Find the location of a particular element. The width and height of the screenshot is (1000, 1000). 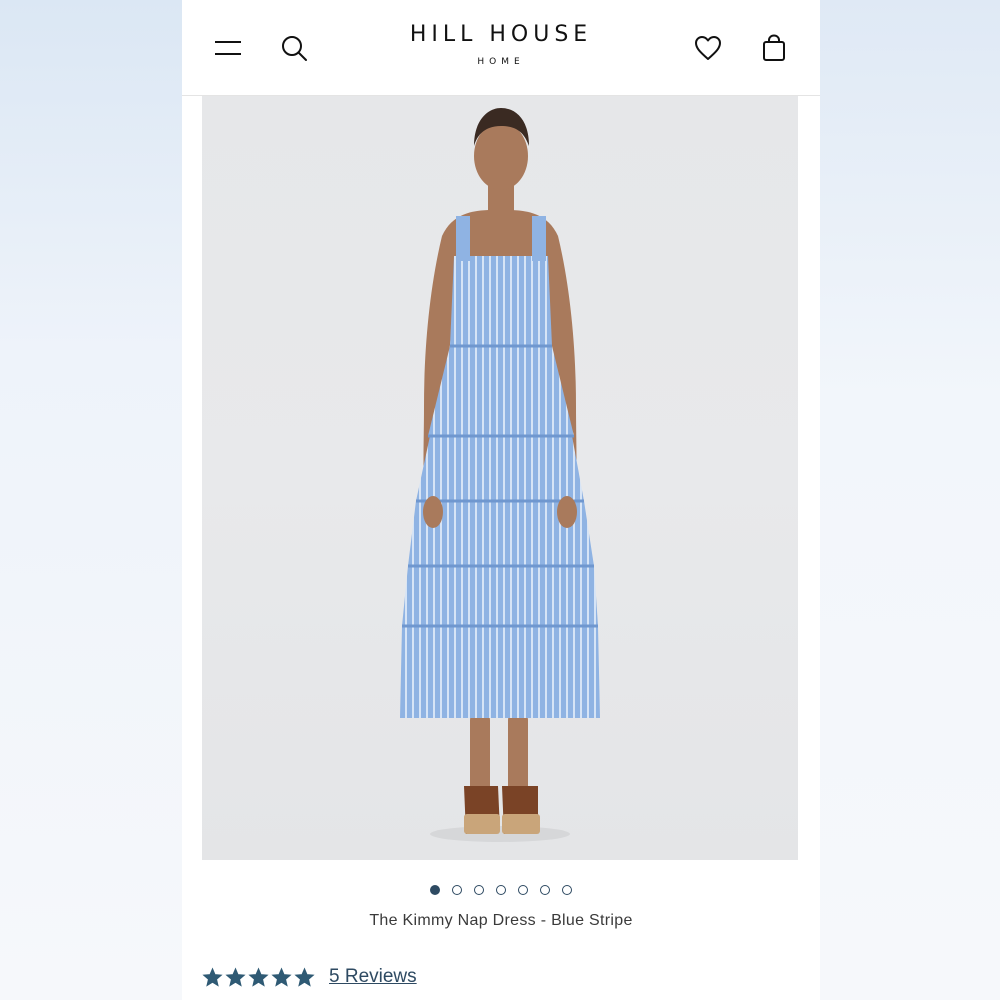

heart-icon is located at coordinates (708, 48).